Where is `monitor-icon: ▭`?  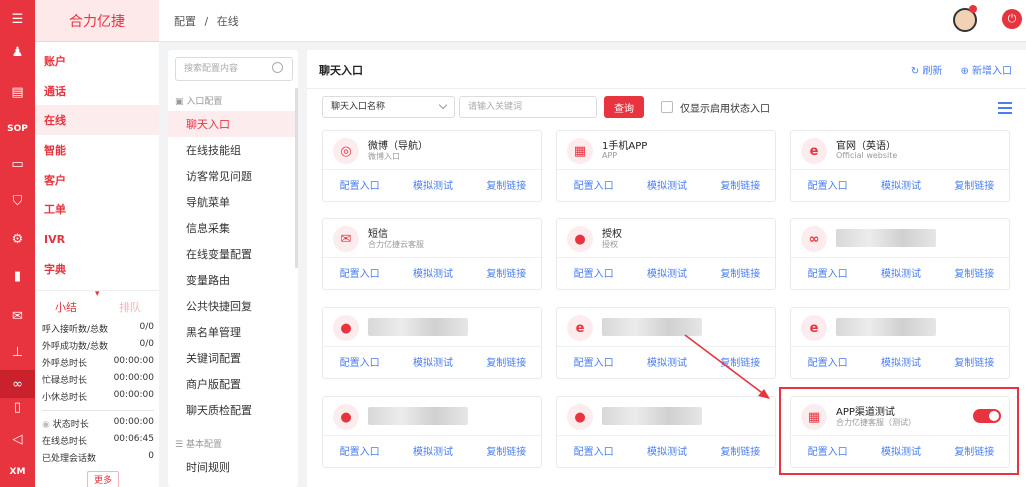
monitor-icon: ▭ is located at coordinates (17, 164).